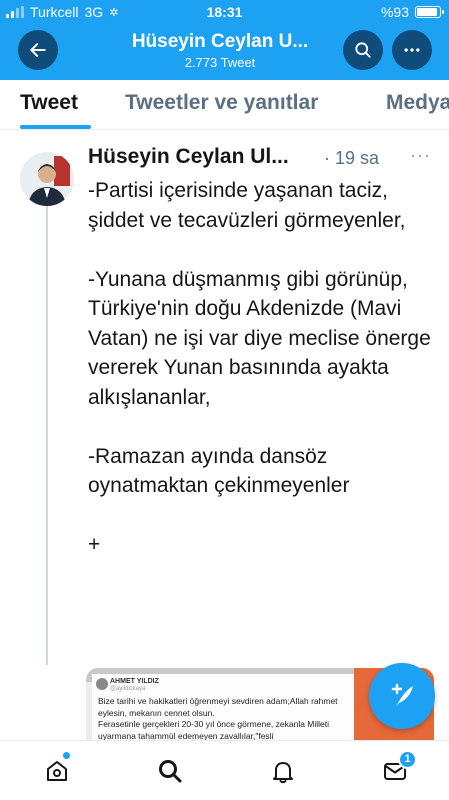 The height and width of the screenshot is (800, 449). I want to click on avatar-photo, so click(47, 179).